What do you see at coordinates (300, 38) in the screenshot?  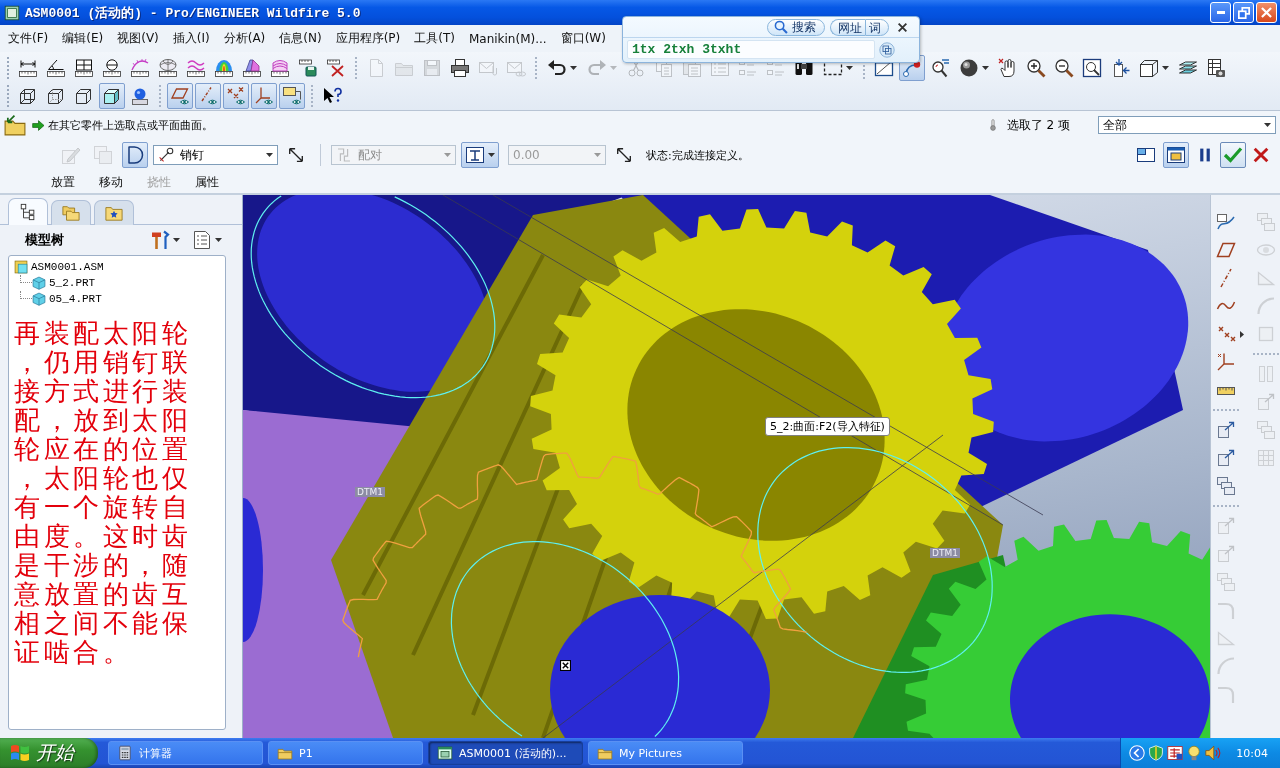 I see `menu-item: 信息(N)` at bounding box center [300, 38].